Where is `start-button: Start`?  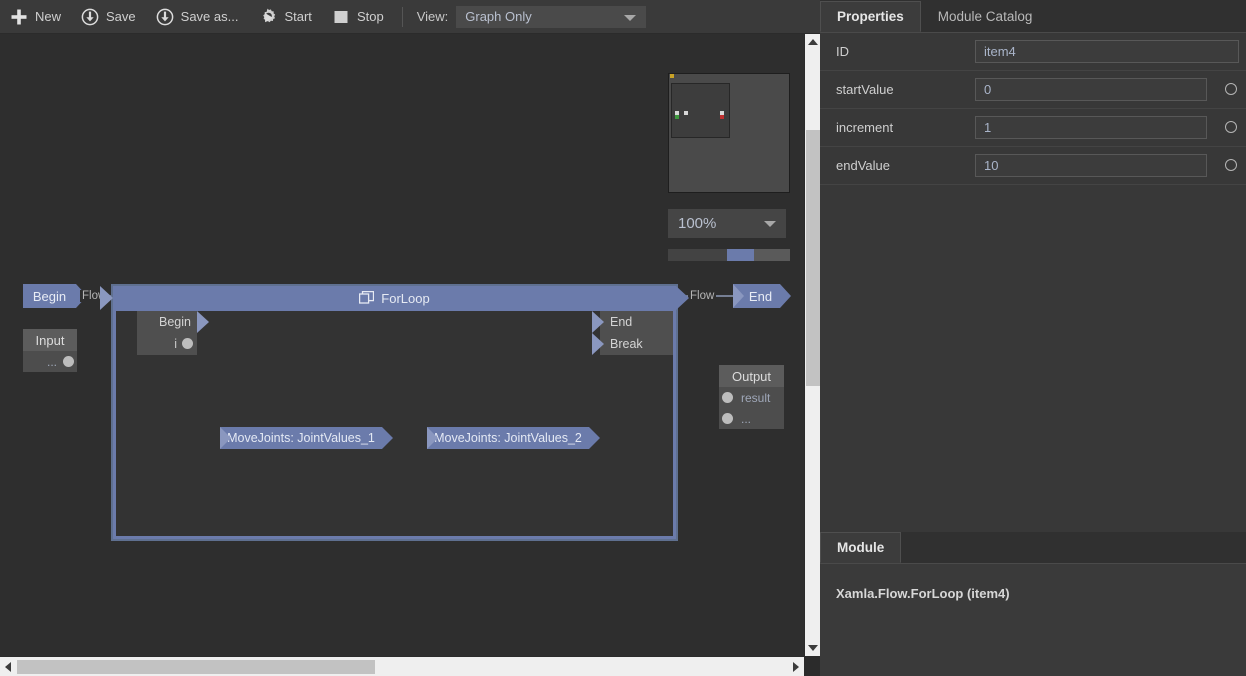 start-button: Start is located at coordinates (284, 17).